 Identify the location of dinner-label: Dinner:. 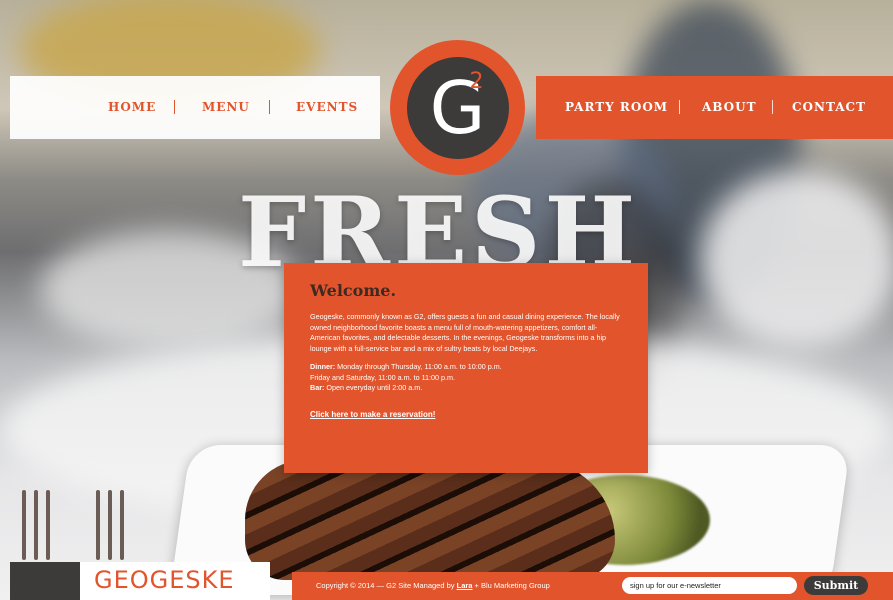
(323, 366).